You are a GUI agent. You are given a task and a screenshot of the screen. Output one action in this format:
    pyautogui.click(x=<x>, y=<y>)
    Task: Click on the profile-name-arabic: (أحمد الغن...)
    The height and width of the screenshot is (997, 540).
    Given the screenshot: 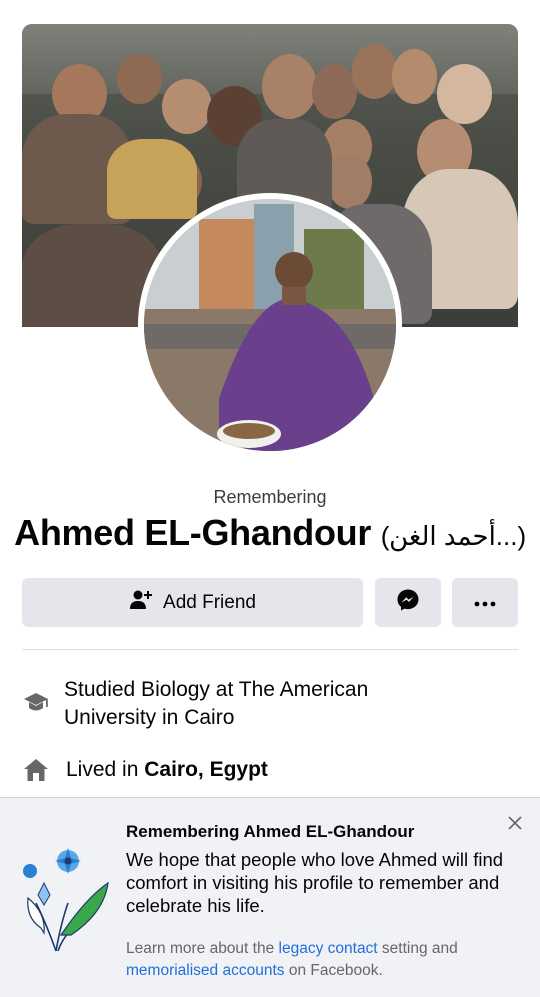 What is the action you would take?
    pyautogui.click(x=453, y=536)
    